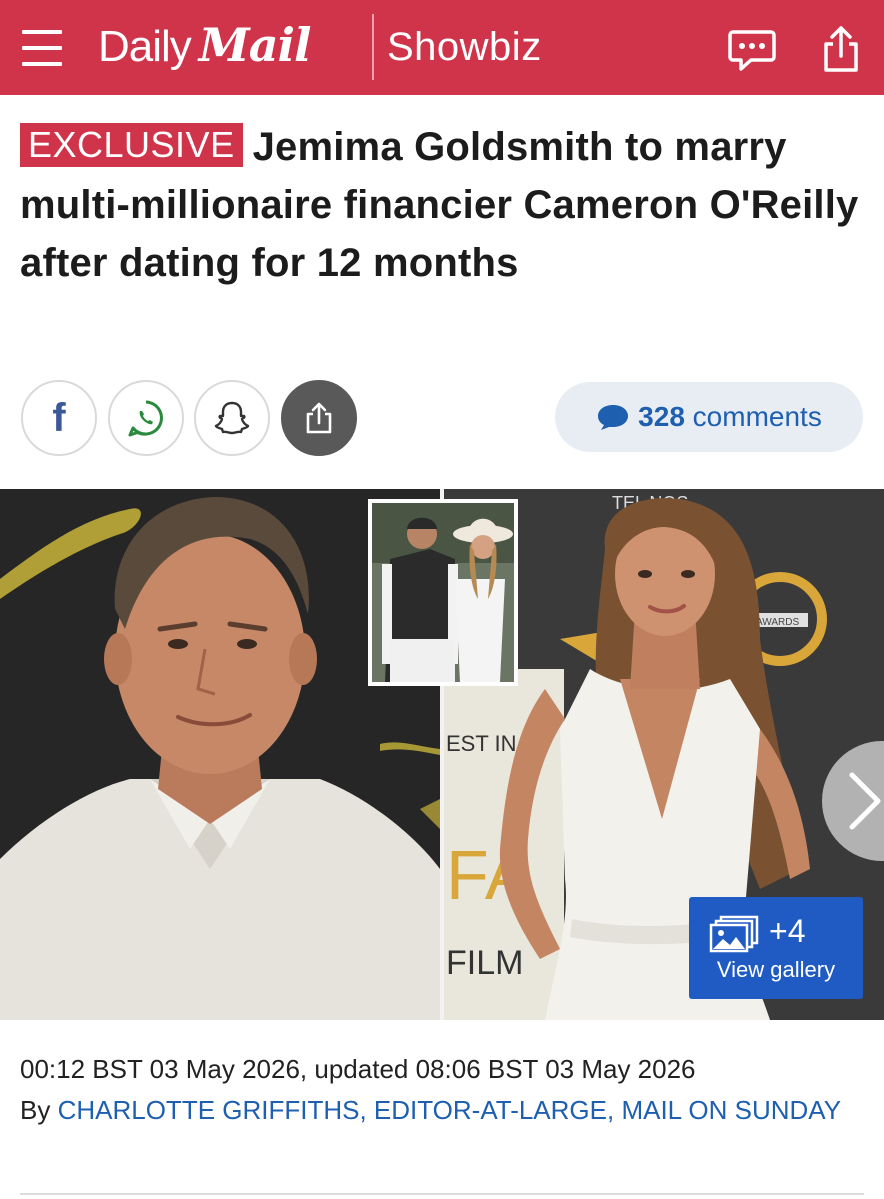 This screenshot has width=884, height=1199. I want to click on view-gallery-button: +4 View gallery, so click(776, 948).